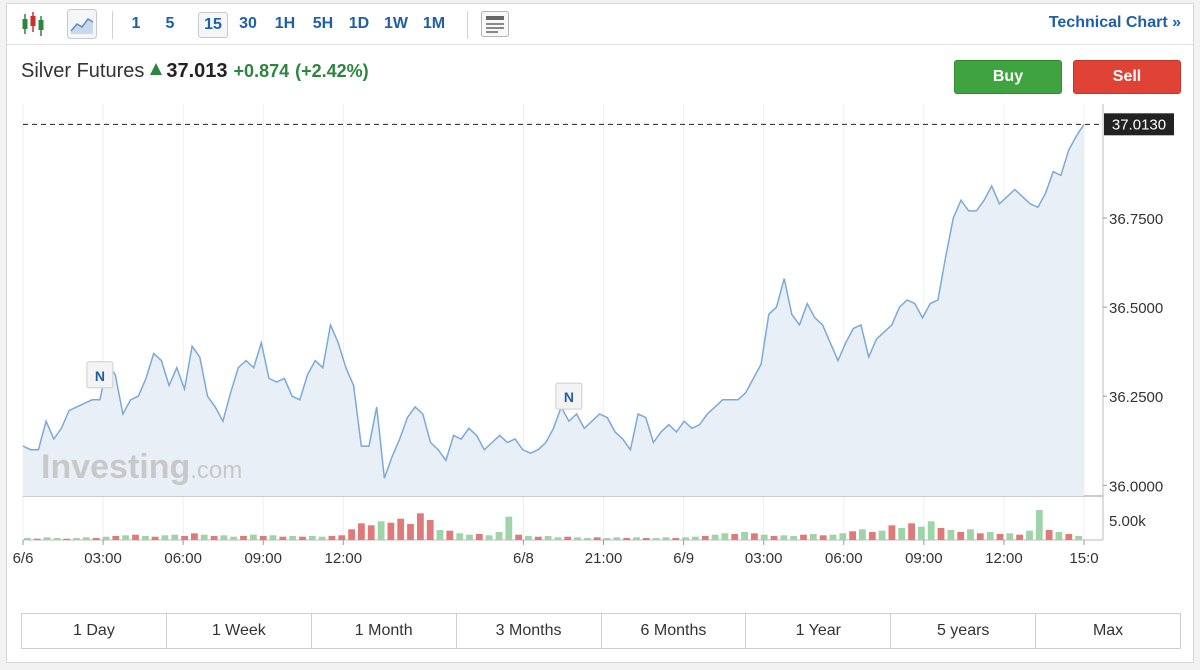 The height and width of the screenshot is (670, 1200). I want to click on watermark-suffix: .com, so click(216, 470).